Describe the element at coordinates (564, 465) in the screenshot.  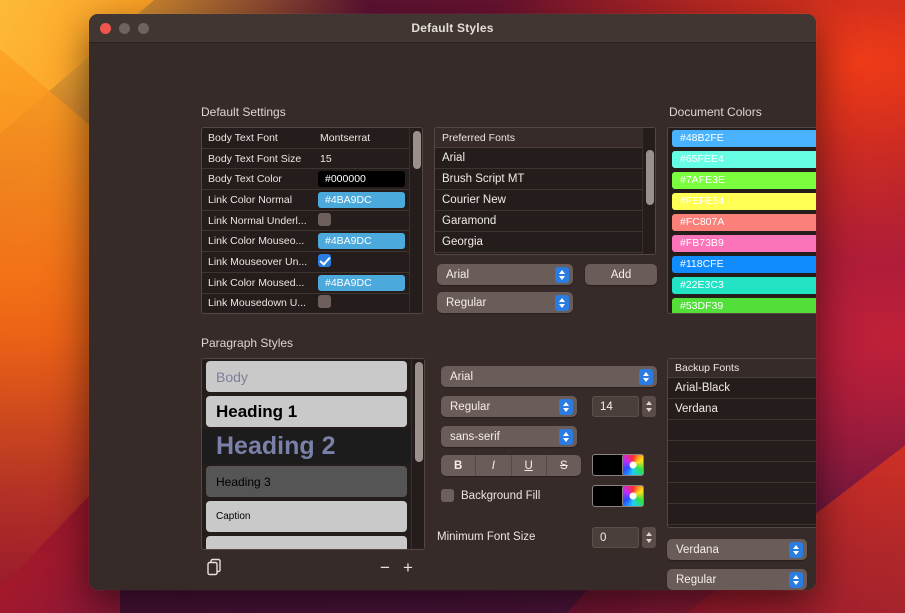
I see `strikethrough-button: S` at that location.